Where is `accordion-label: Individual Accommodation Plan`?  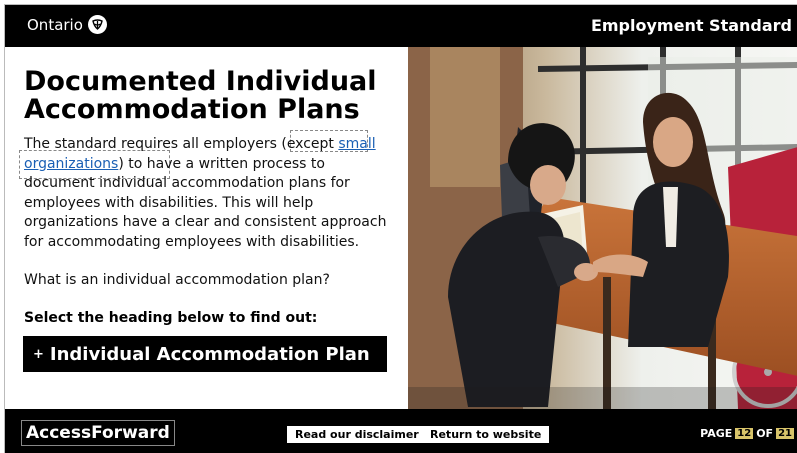
accordion-label: Individual Accommodation Plan is located at coordinates (209, 354).